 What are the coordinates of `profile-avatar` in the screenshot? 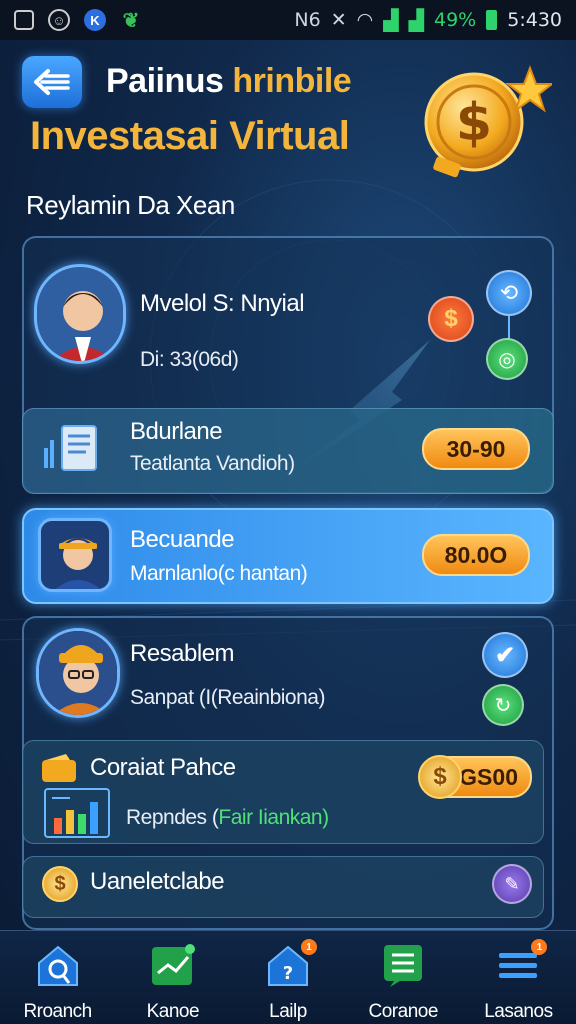 It's located at (80, 314).